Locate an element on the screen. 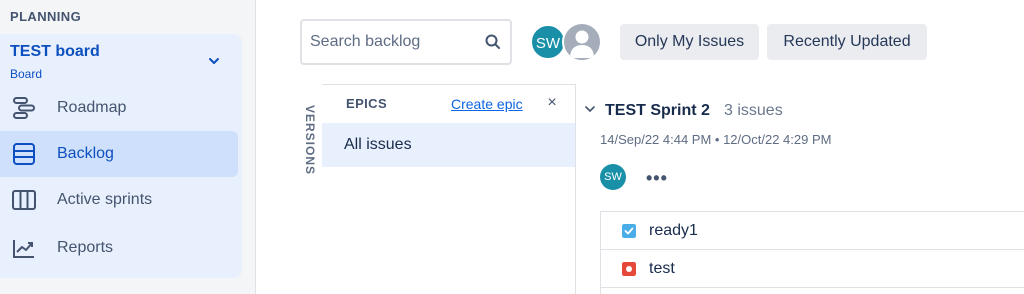  task-icon is located at coordinates (629, 231).